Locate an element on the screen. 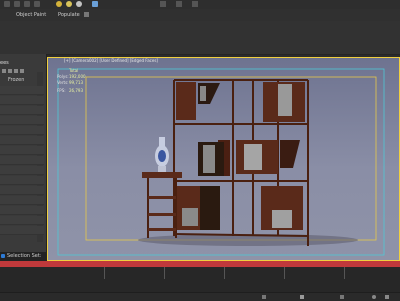  stop-icon is located at coordinates (342, 297).